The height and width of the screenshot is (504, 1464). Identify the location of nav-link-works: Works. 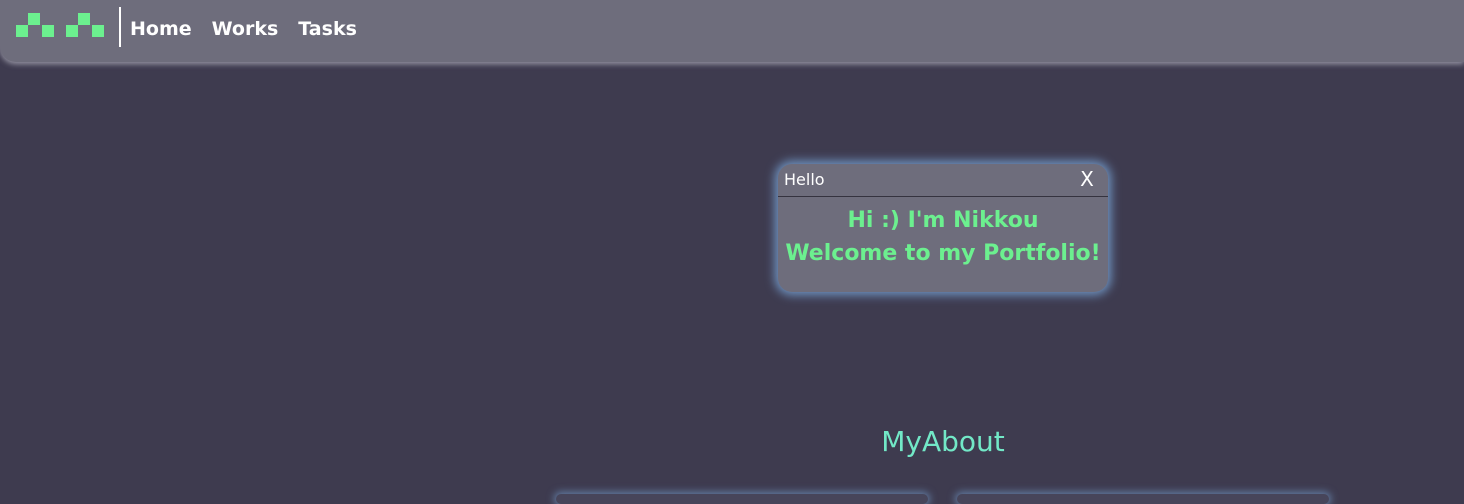
(245, 29).